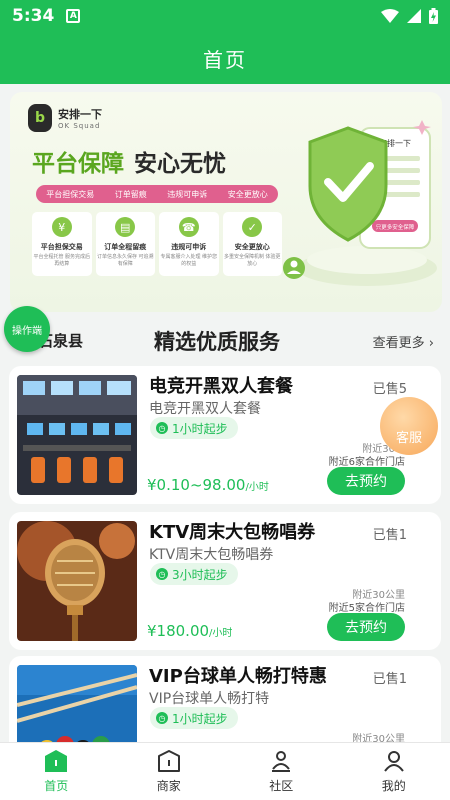 The image size is (450, 800). I want to click on headset-icon: ☎, so click(188, 227).